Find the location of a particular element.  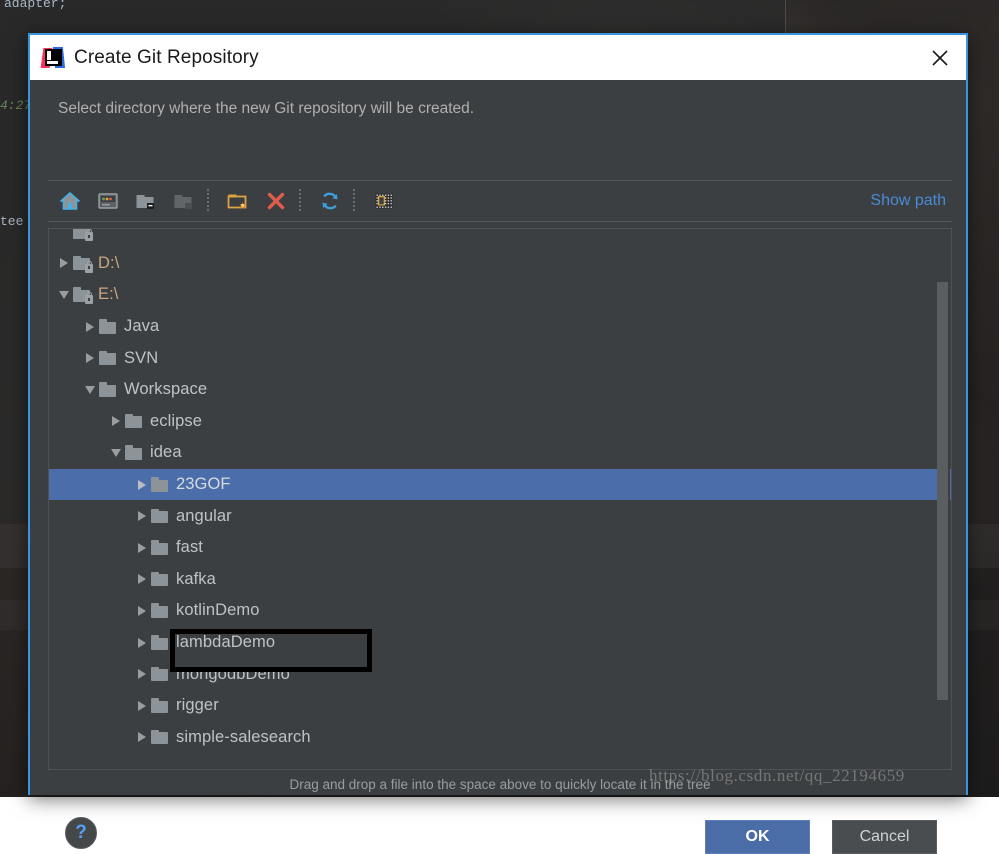

tree-row-label: fast is located at coordinates (189, 547).